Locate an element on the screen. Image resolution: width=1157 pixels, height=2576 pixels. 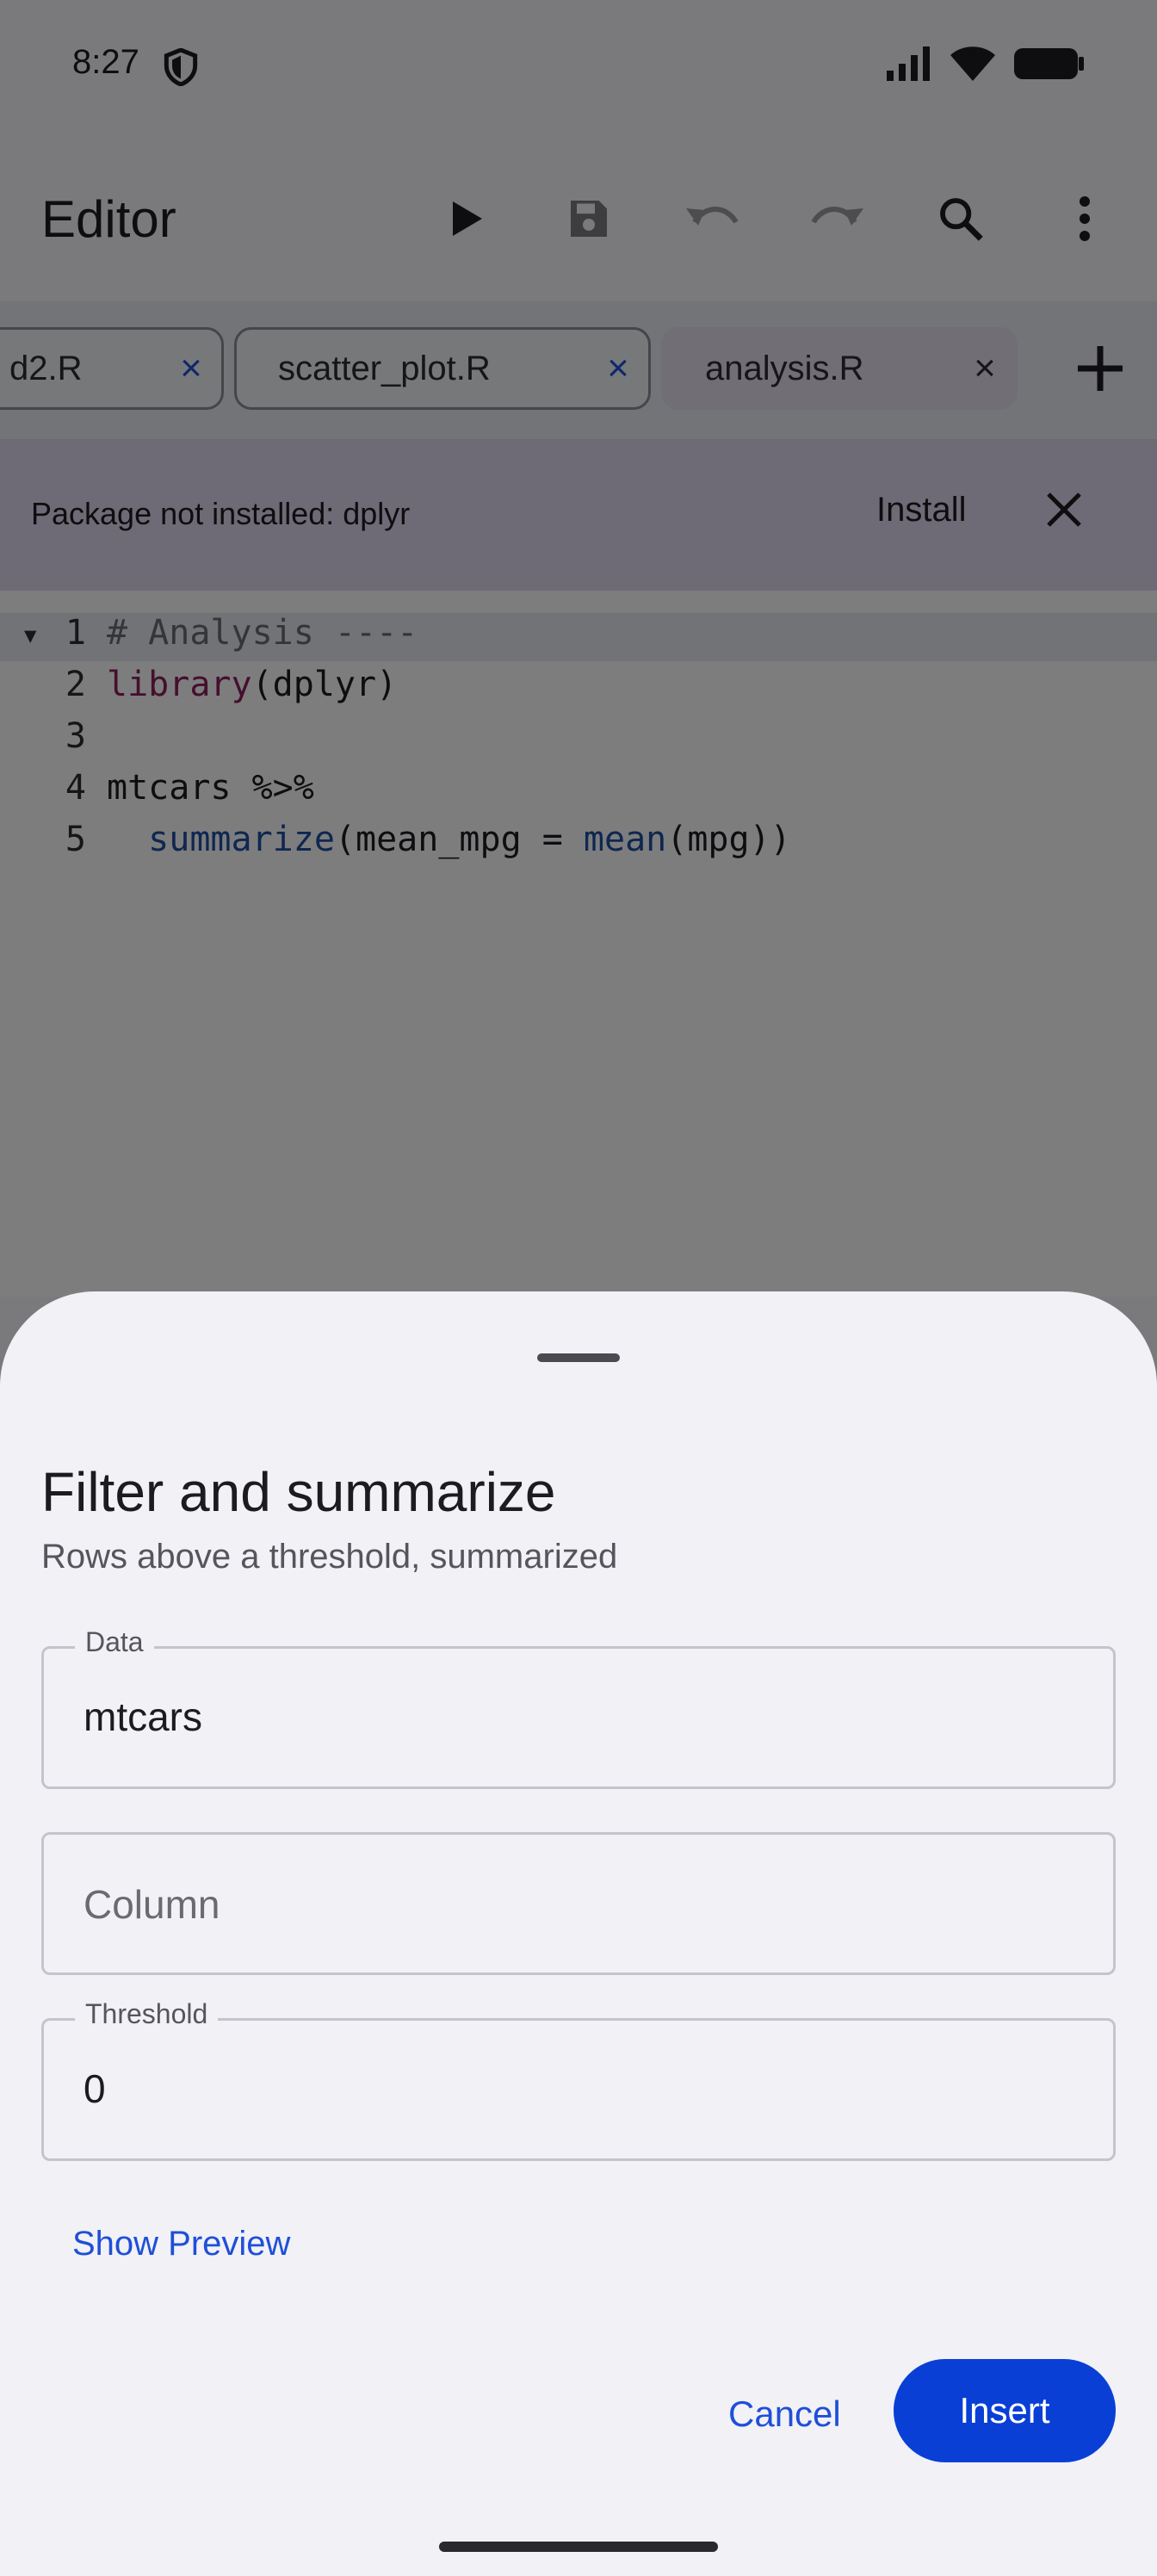
field-value: 0 is located at coordinates (95, 2088).